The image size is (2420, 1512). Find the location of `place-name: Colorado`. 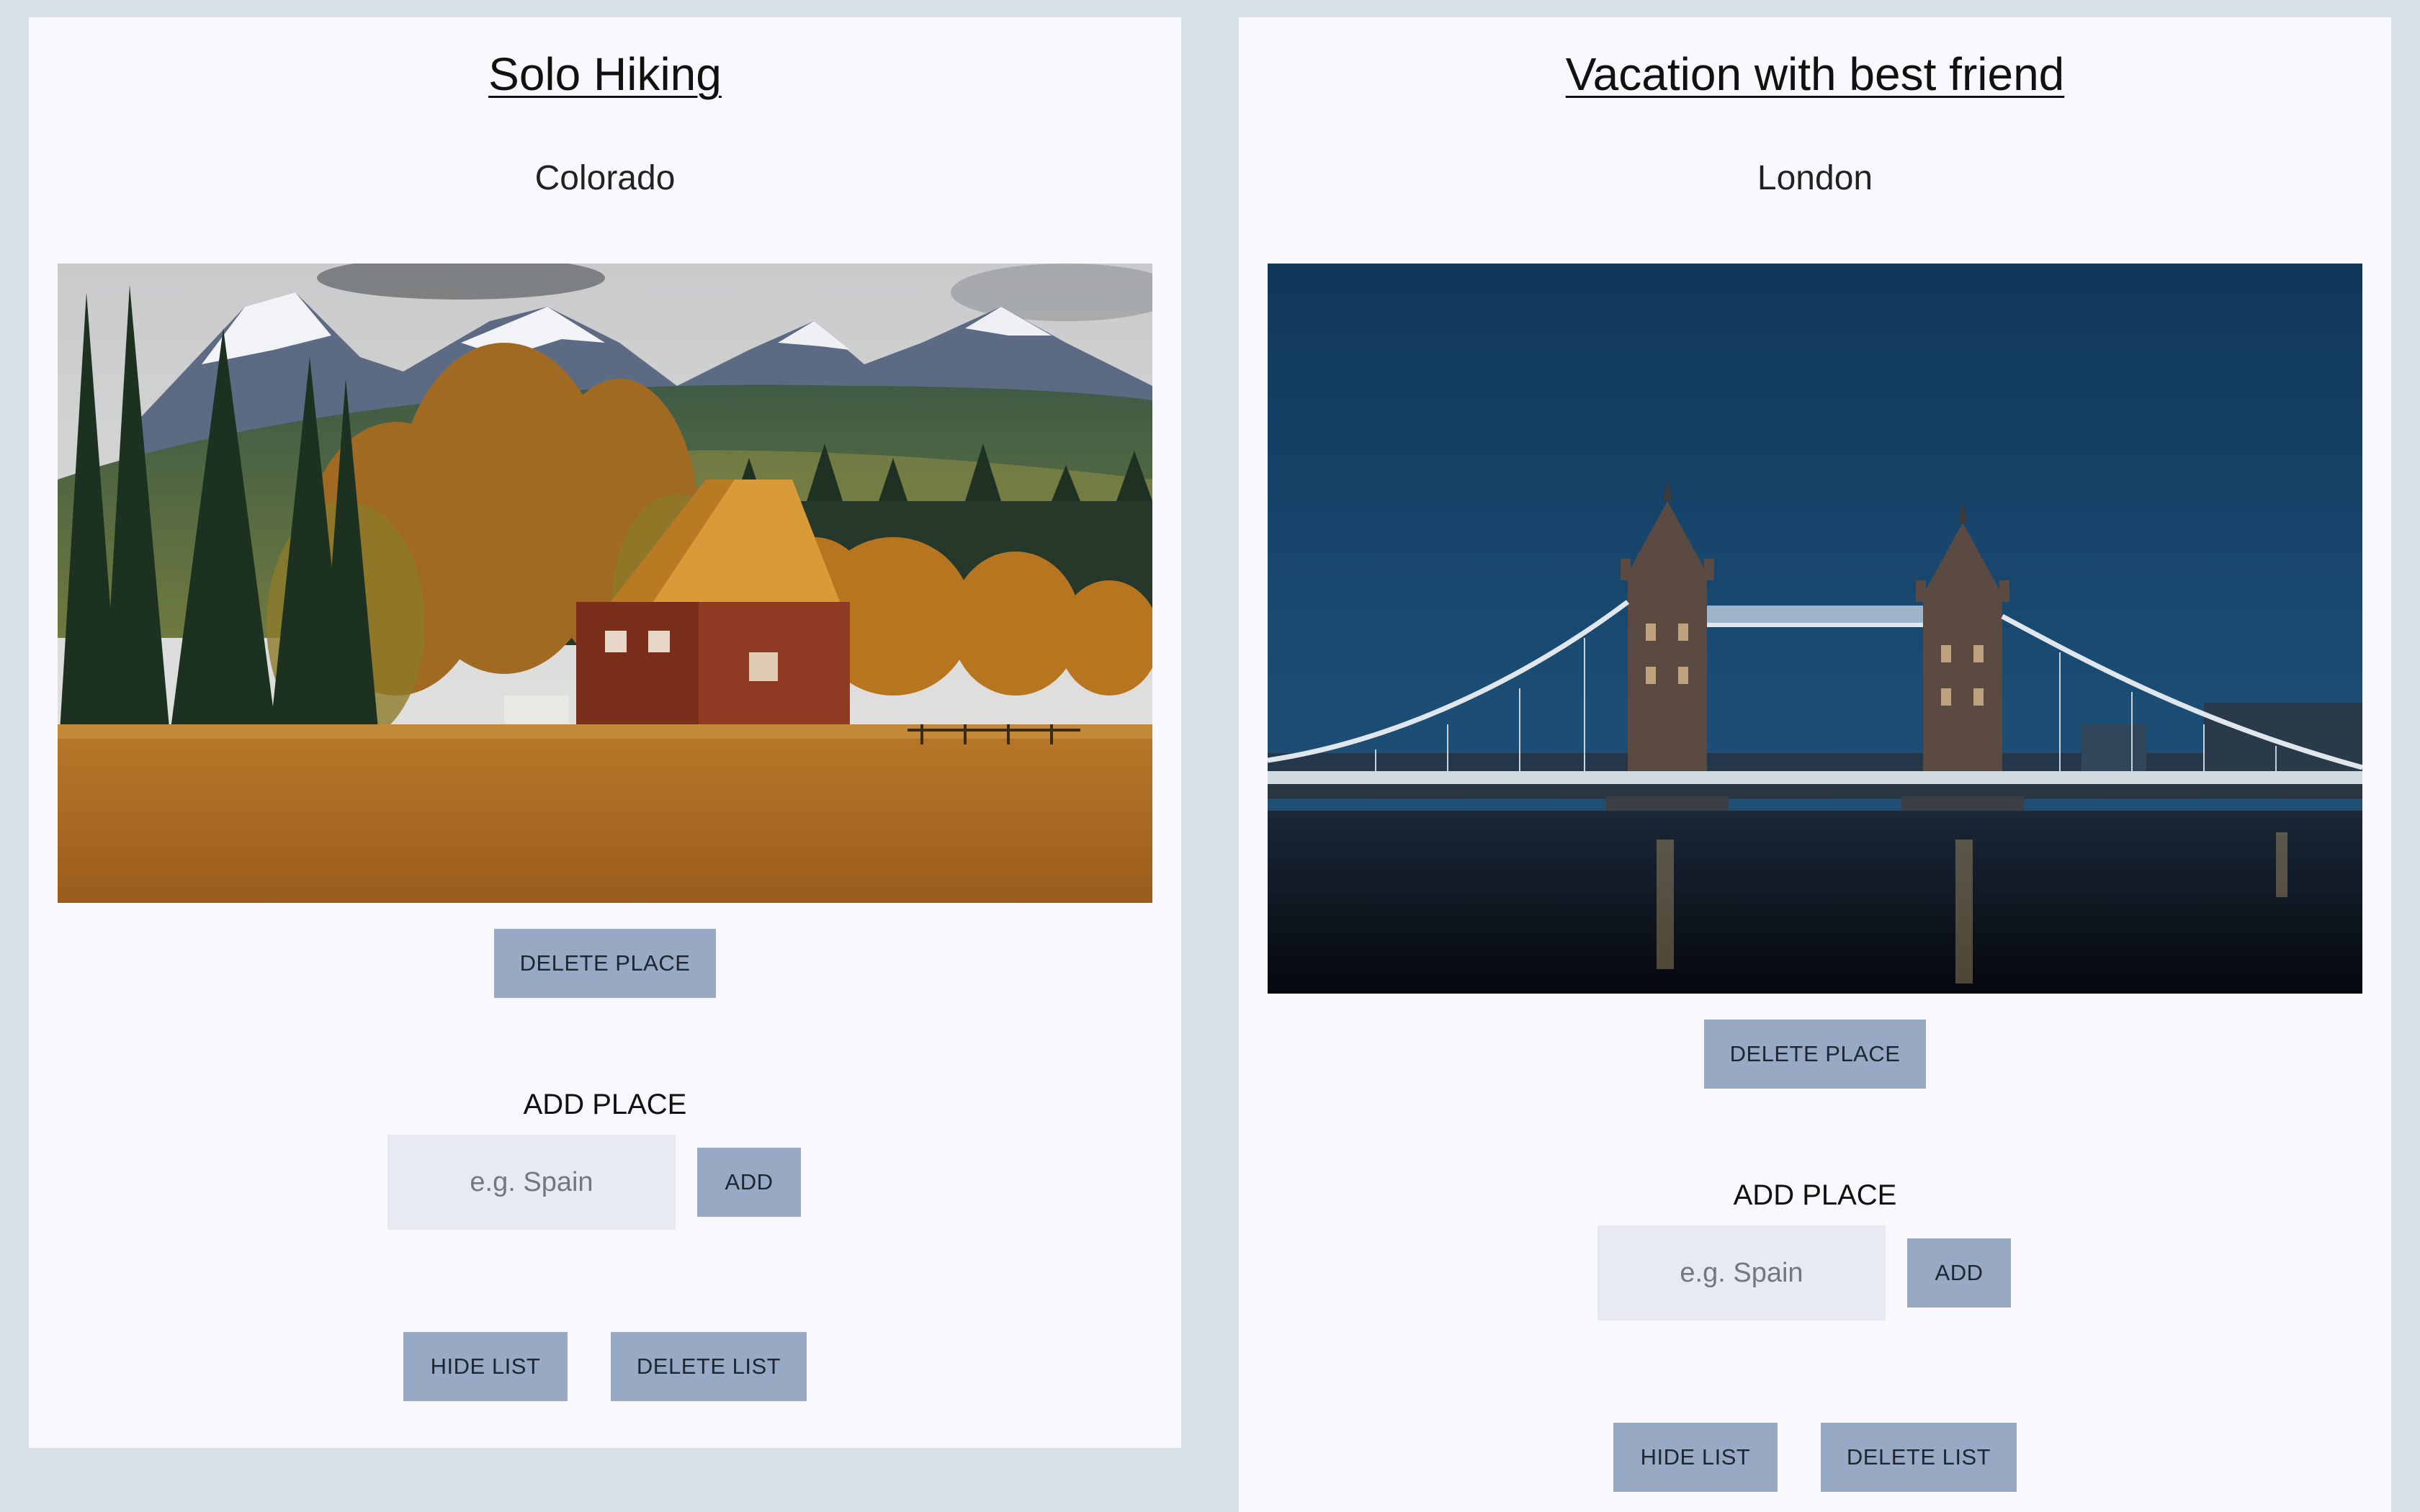

place-name: Colorado is located at coordinates (605, 178).